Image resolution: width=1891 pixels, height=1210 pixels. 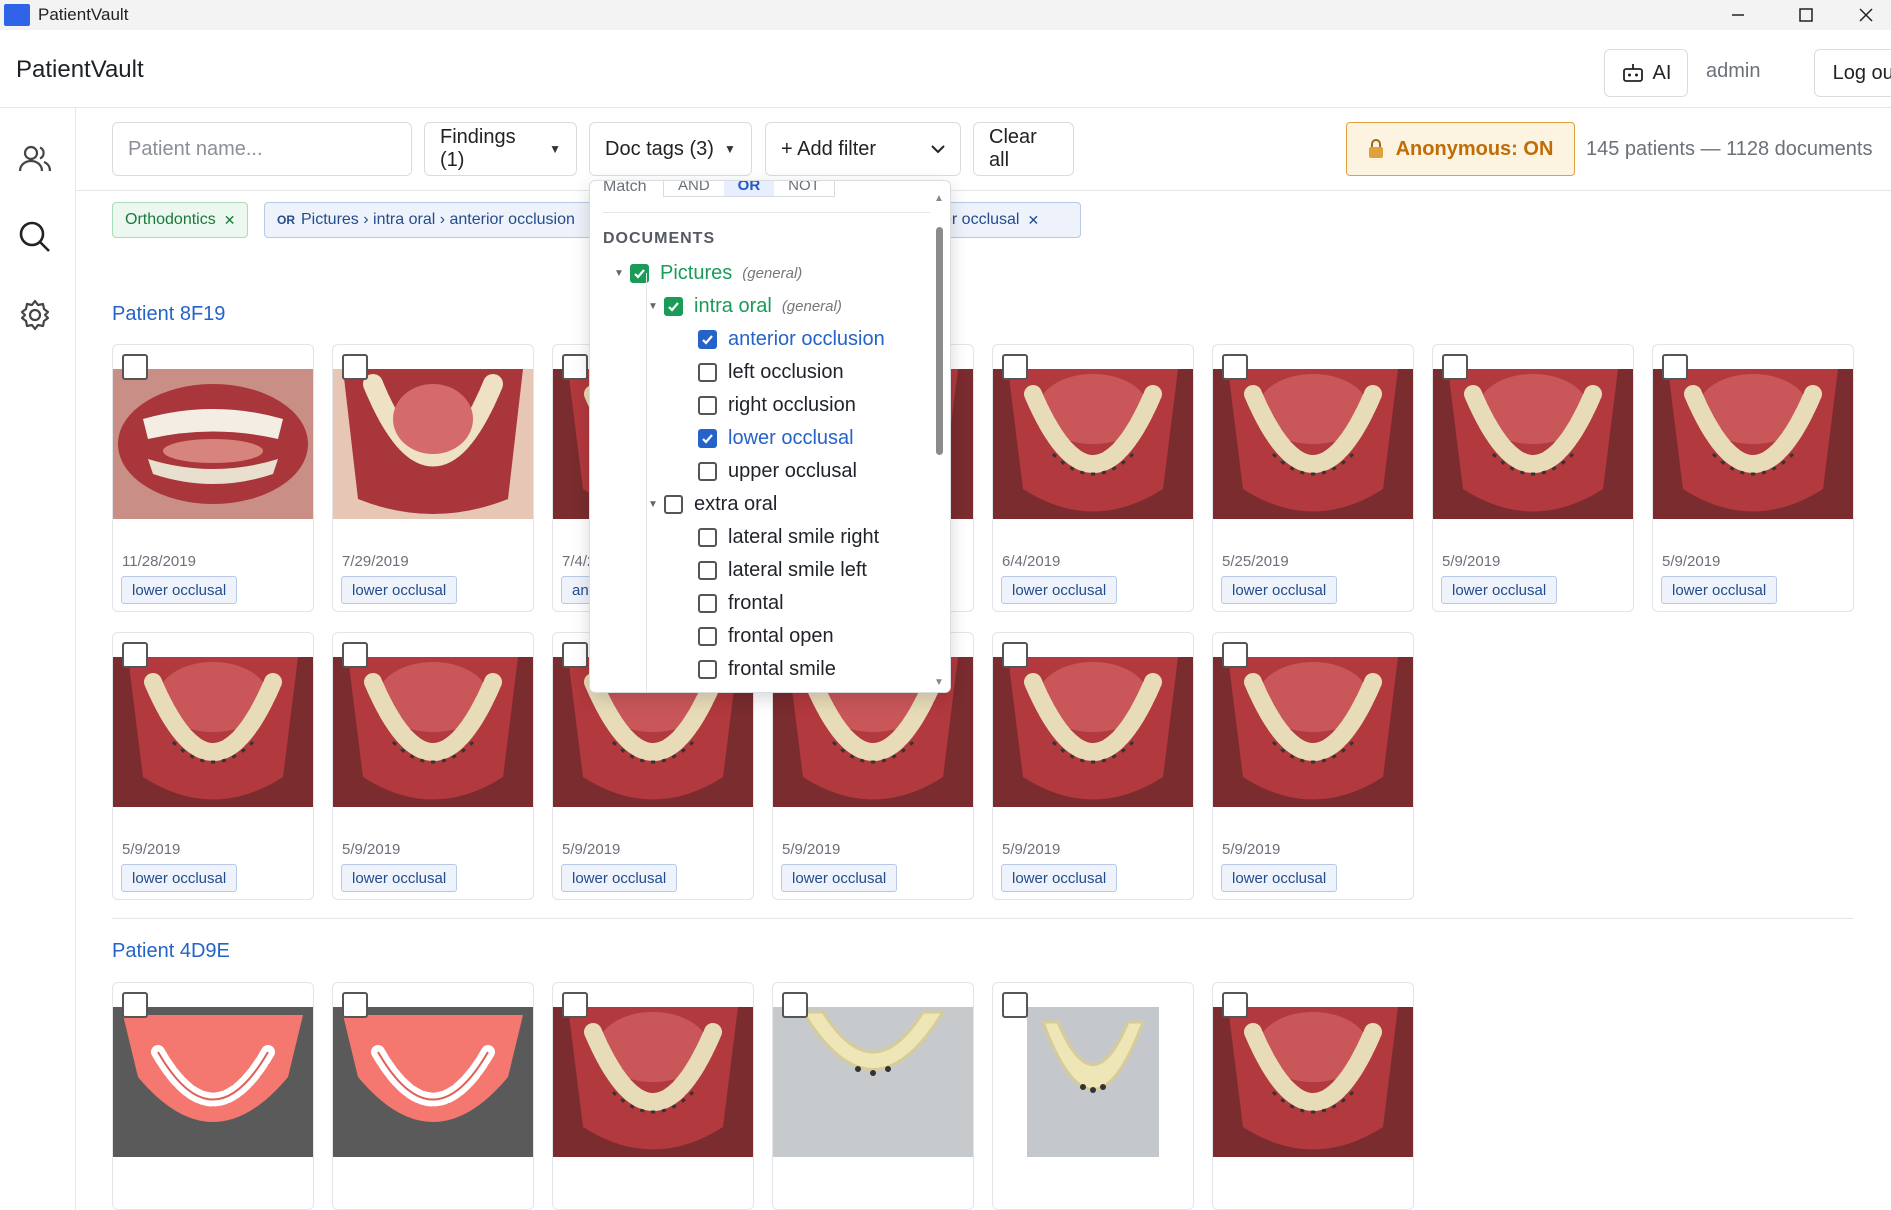 I want to click on document-card: 6/4/2019 lower occlusal, so click(x=1093, y=478).